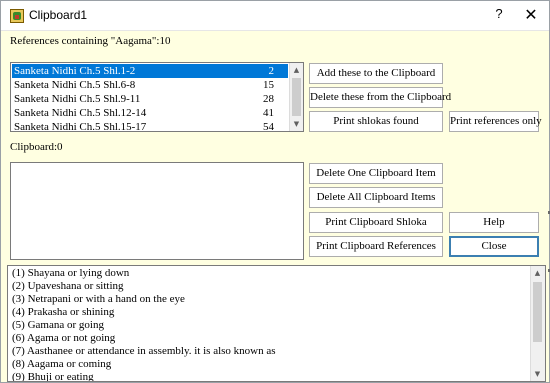  I want to click on references-count-label: References containing "Aagama":10, so click(90, 41).